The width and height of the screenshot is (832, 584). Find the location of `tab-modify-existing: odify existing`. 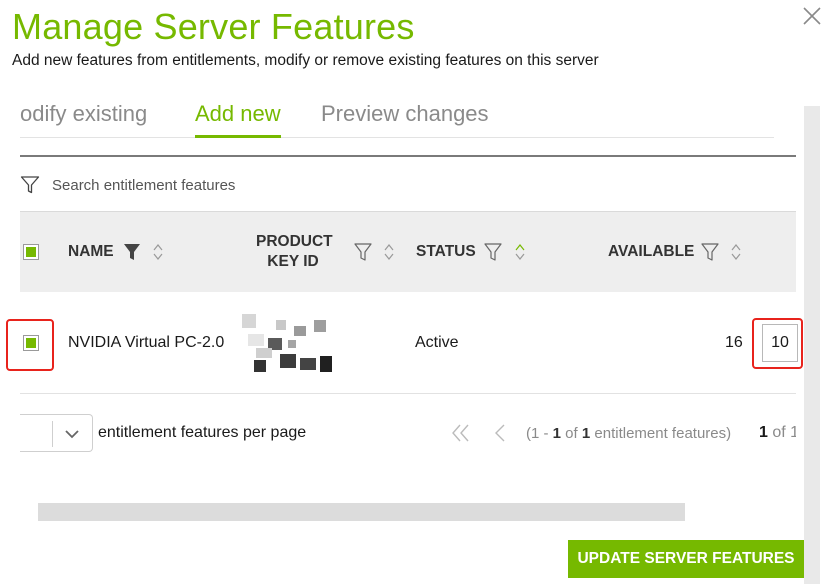

tab-modify-existing: odify existing is located at coordinates (83, 117).